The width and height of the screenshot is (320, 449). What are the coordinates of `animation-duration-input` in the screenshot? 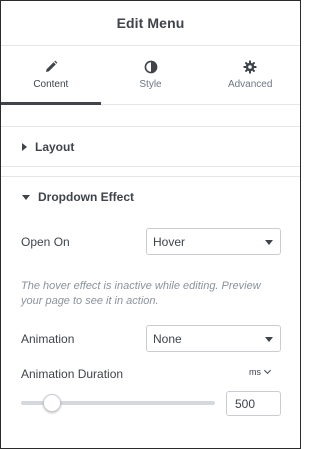 It's located at (253, 403).